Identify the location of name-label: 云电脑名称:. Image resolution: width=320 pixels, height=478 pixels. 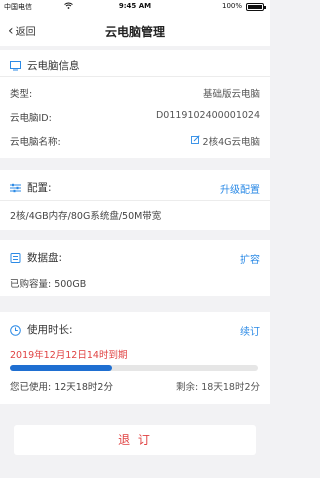
(35, 142).